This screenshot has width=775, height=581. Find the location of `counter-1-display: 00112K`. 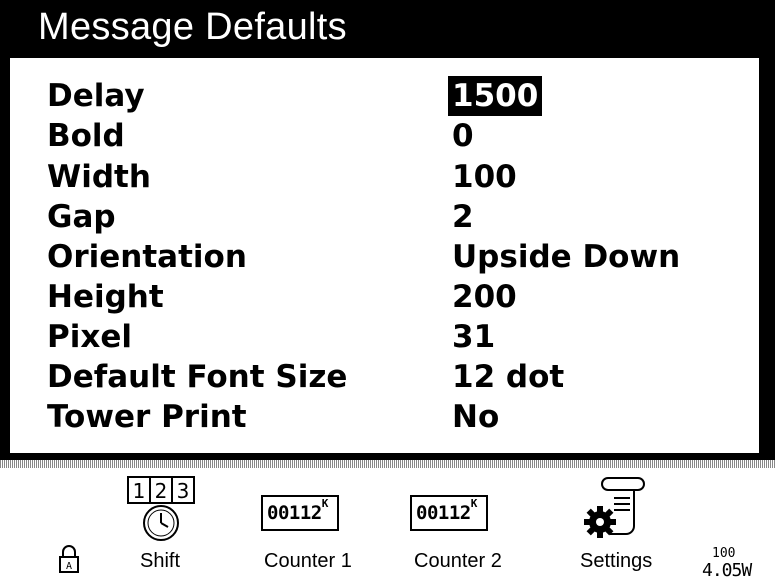

counter-1-display: 00112K is located at coordinates (300, 513).